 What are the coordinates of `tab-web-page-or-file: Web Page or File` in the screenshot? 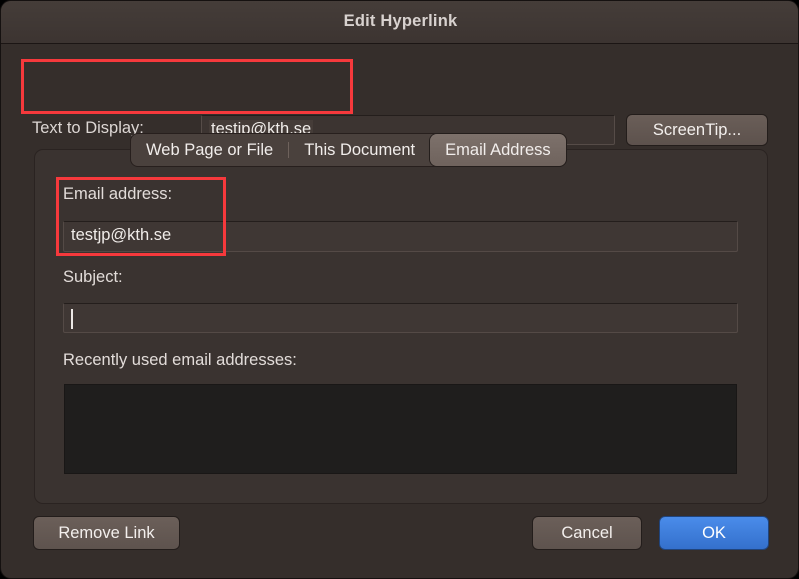 It's located at (209, 150).